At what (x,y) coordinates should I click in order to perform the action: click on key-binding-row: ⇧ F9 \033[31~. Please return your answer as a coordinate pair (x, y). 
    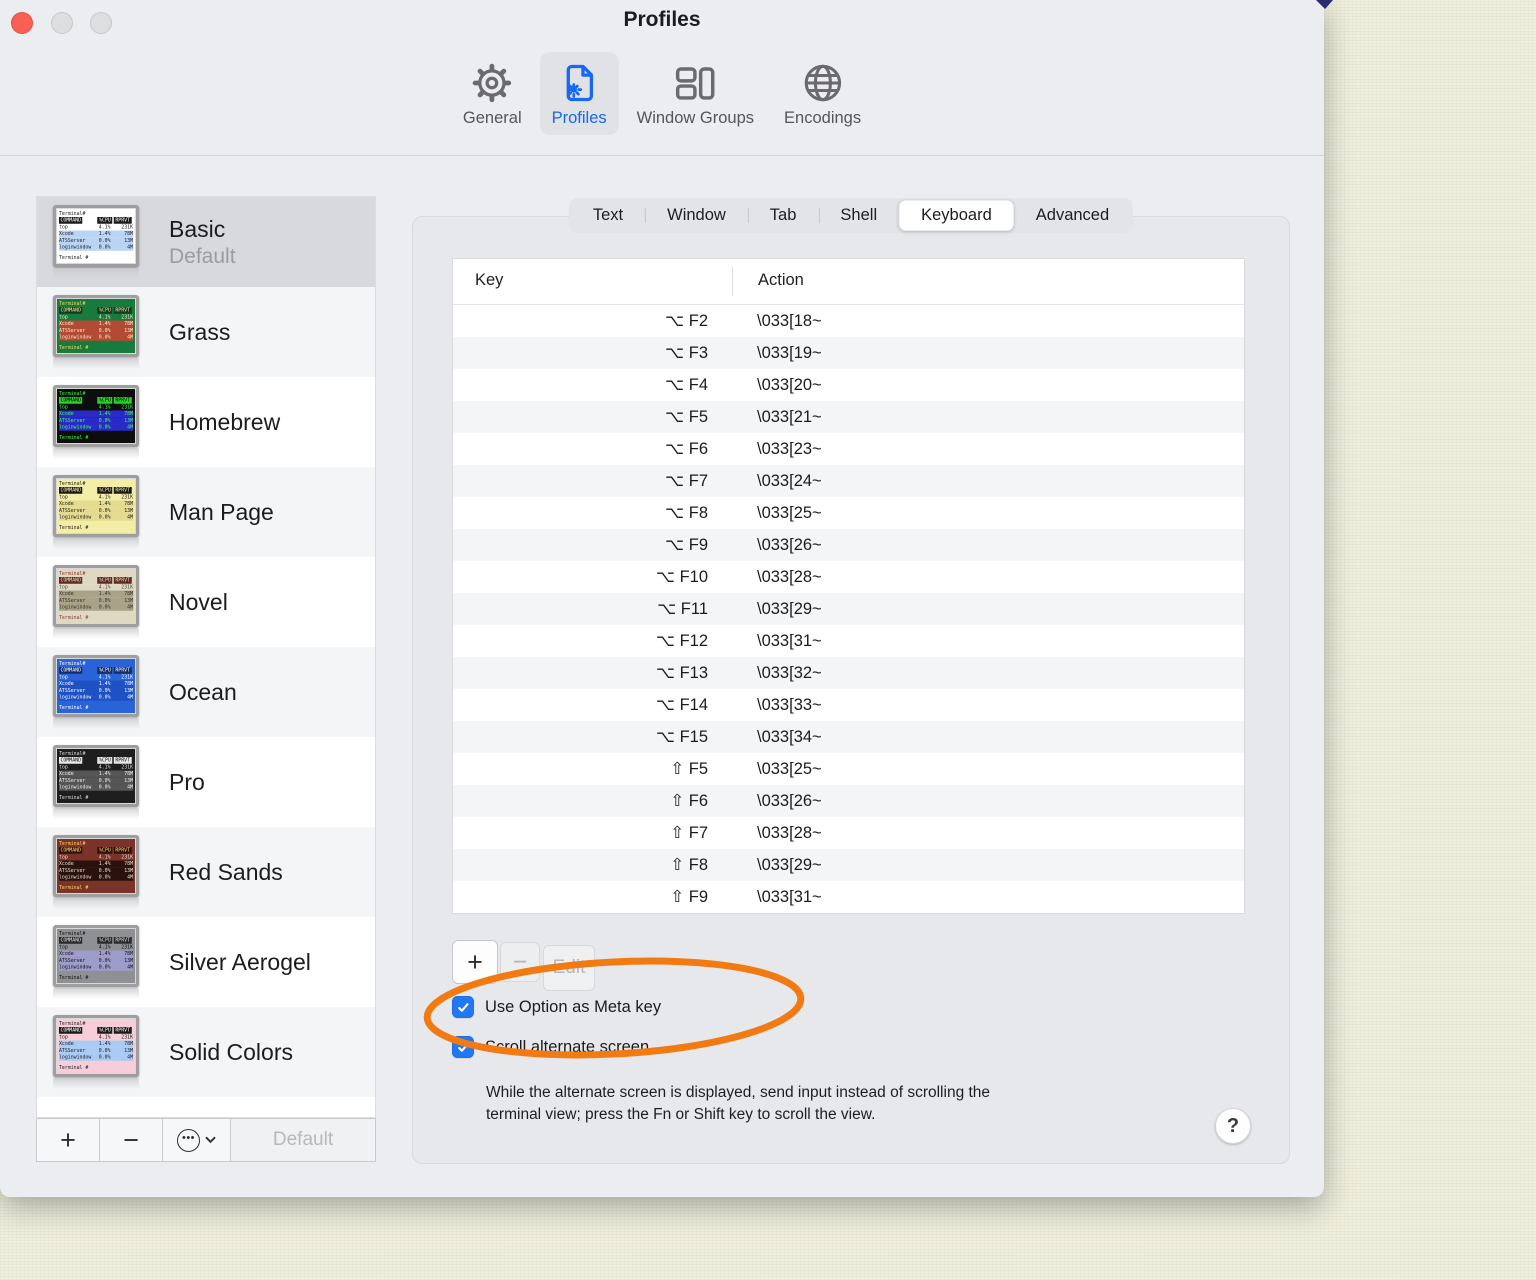
    Looking at the image, I should click on (848, 897).